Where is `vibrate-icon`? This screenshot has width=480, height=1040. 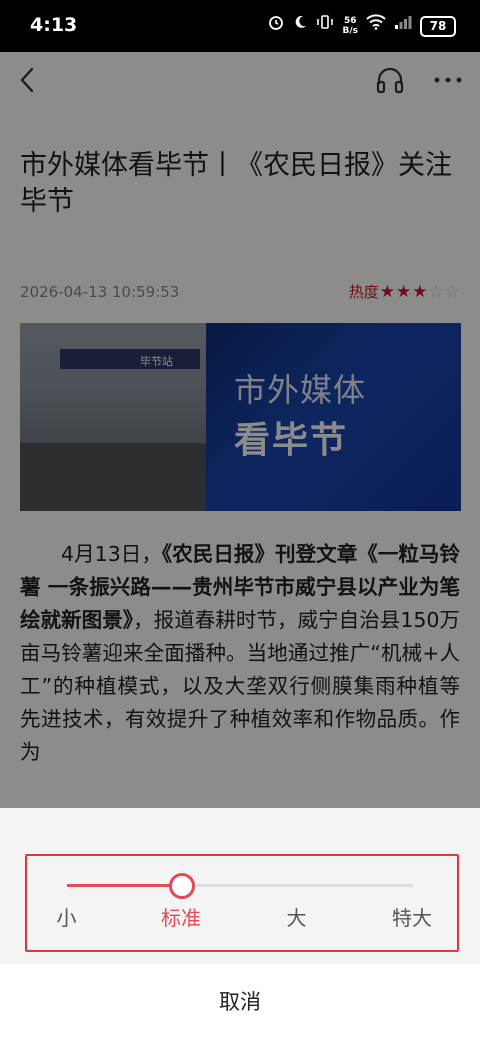 vibrate-icon is located at coordinates (325, 26).